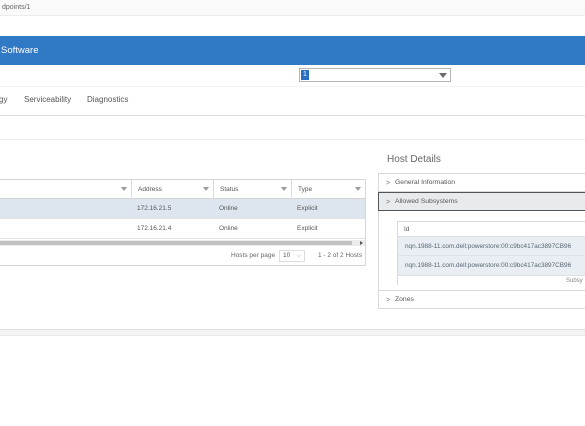 The image size is (585, 426). What do you see at coordinates (292, 102) in the screenshot?
I see `tab-bar: gy Serviceability Diagnostics` at bounding box center [292, 102].